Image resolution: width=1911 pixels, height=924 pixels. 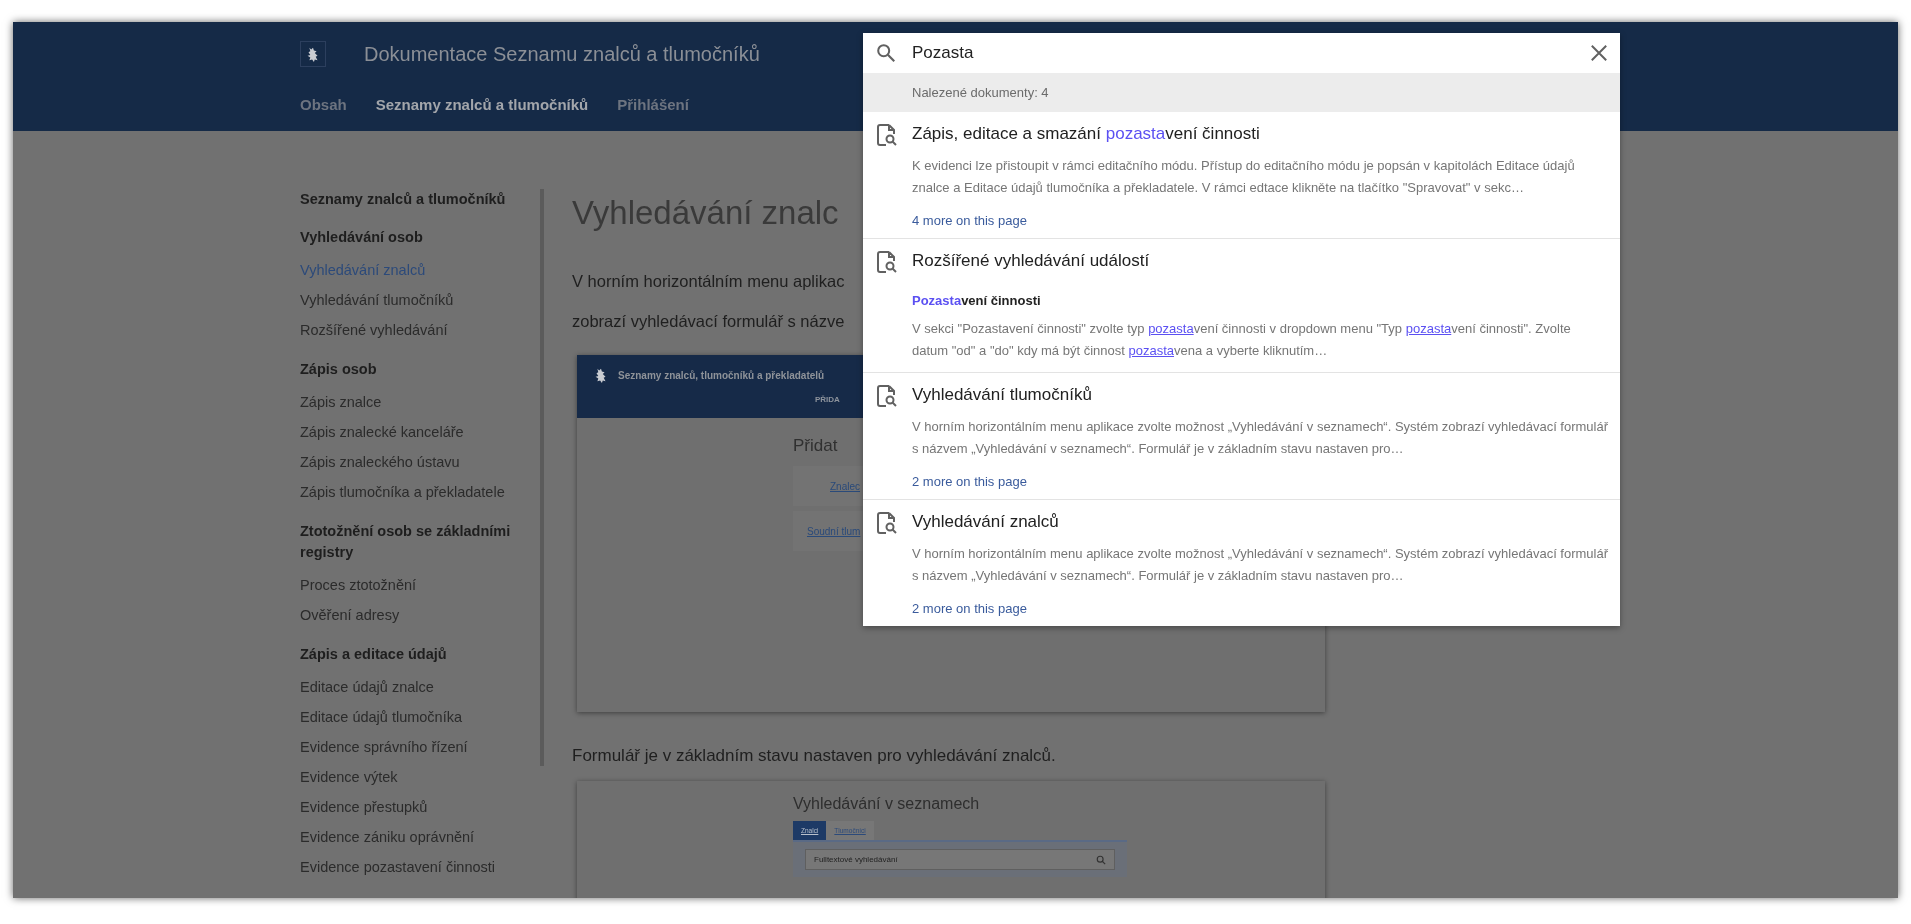 I want to click on logo, so click(x=313, y=54).